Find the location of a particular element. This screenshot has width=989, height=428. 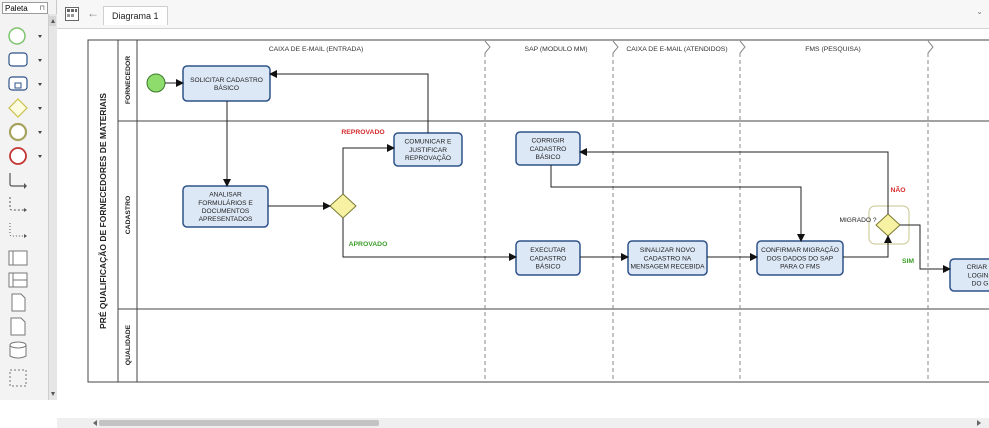

connector-icon is located at coordinates (18, 181).